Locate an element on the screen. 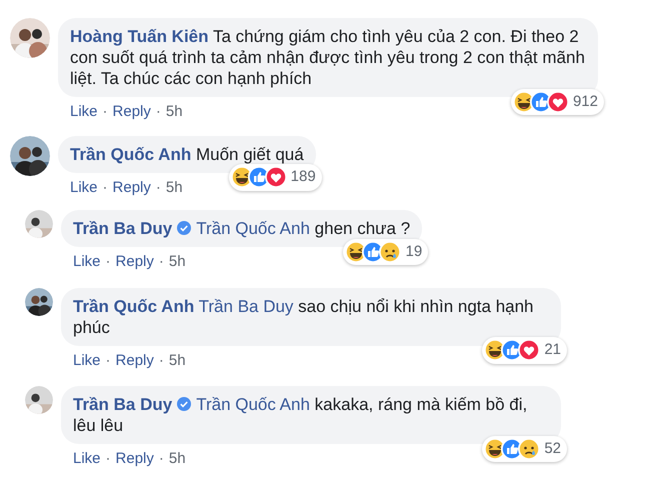 The height and width of the screenshot is (489, 660). reactions-pill: 19 is located at coordinates (385, 251).